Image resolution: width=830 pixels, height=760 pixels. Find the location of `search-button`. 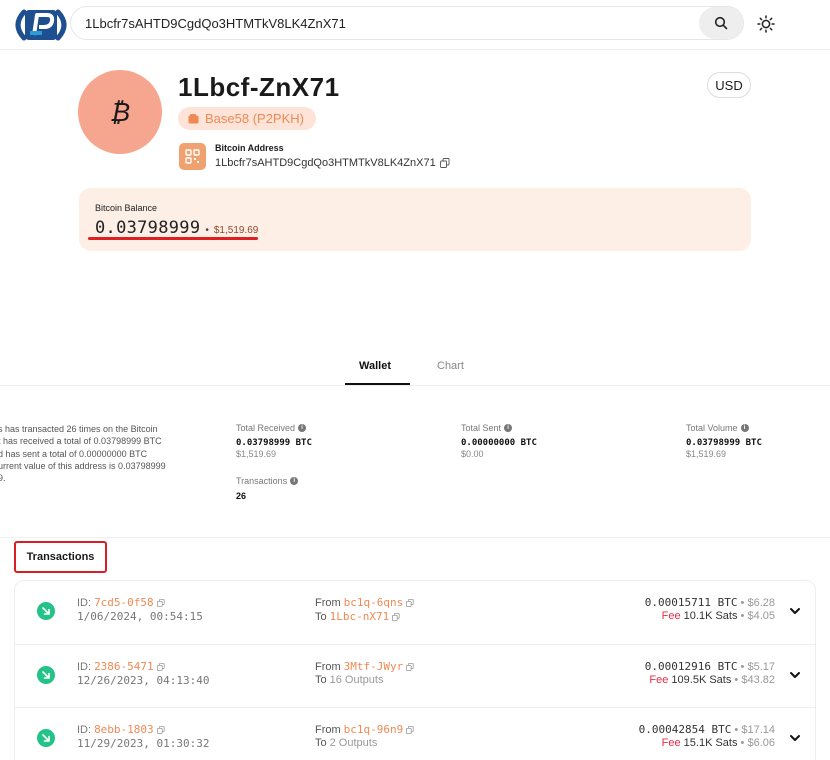

search-button is located at coordinates (721, 23).